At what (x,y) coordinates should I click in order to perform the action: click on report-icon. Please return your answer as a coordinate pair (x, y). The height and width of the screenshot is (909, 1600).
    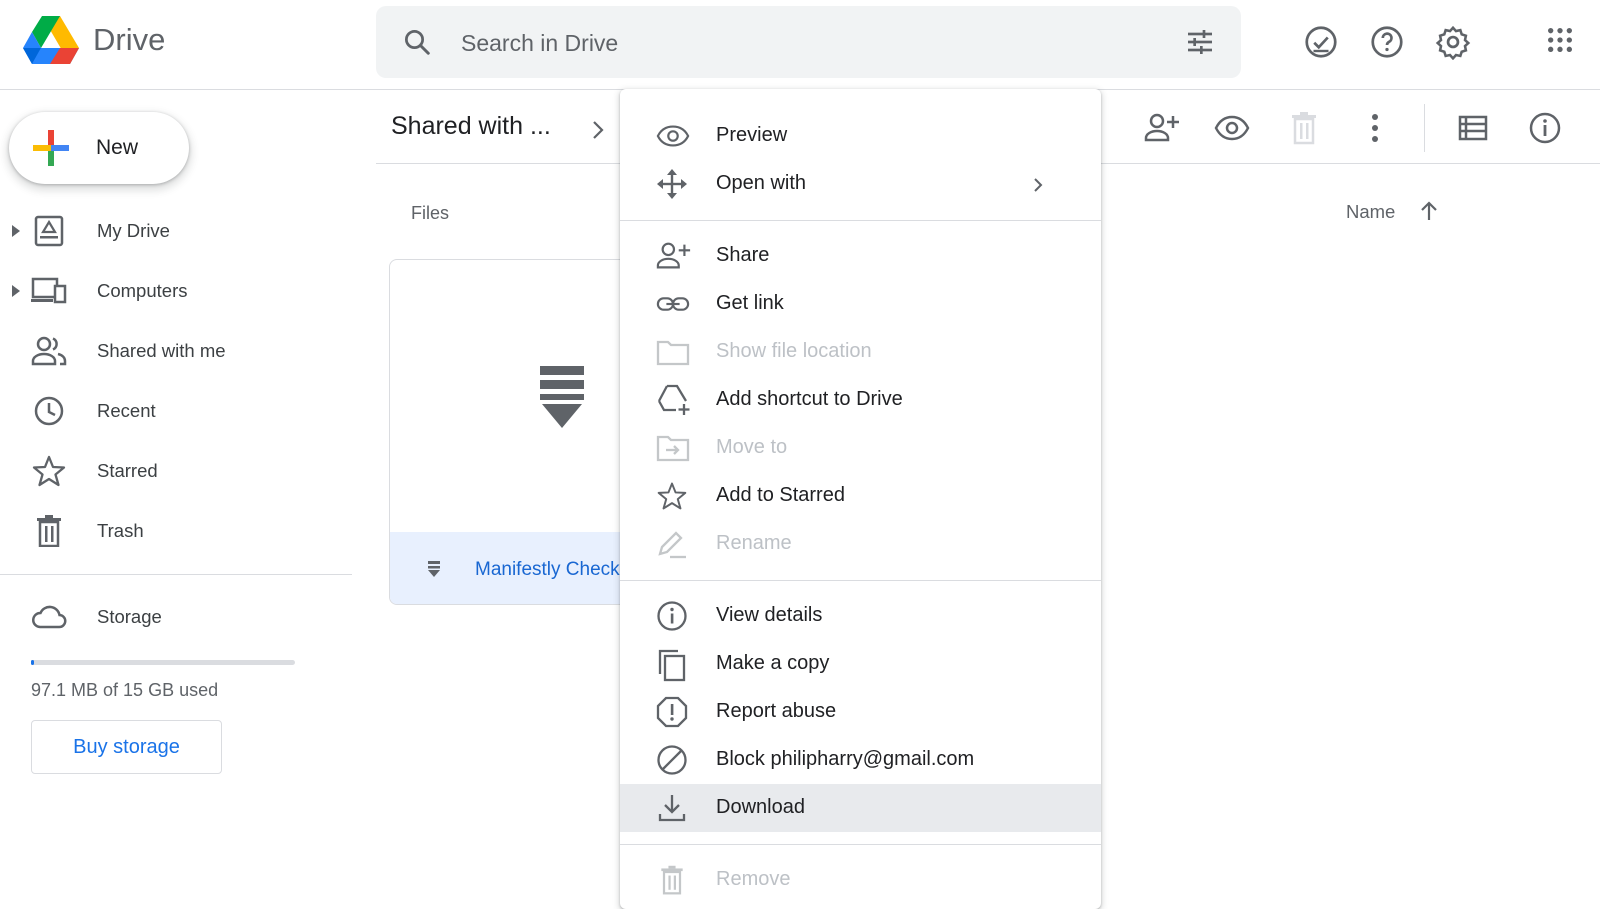
    Looking at the image, I should click on (672, 712).